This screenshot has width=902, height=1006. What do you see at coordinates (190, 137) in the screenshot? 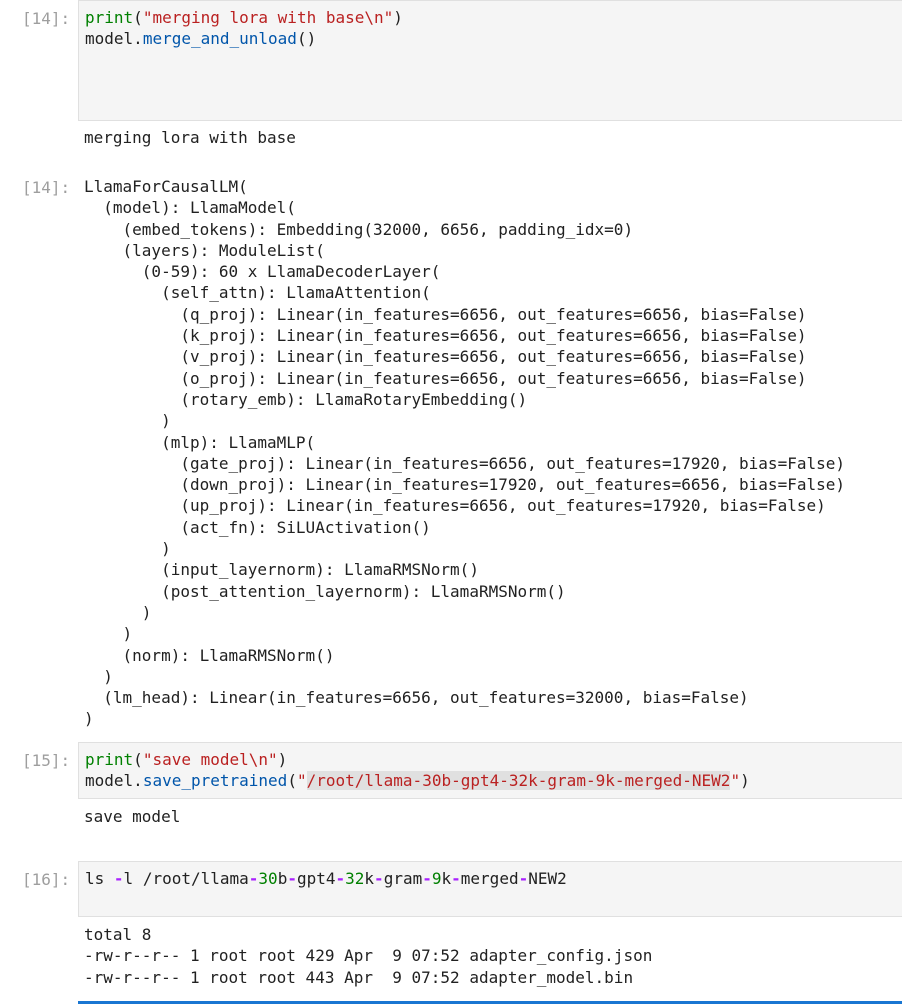
I see `stdout-output: merging lora with base` at bounding box center [190, 137].